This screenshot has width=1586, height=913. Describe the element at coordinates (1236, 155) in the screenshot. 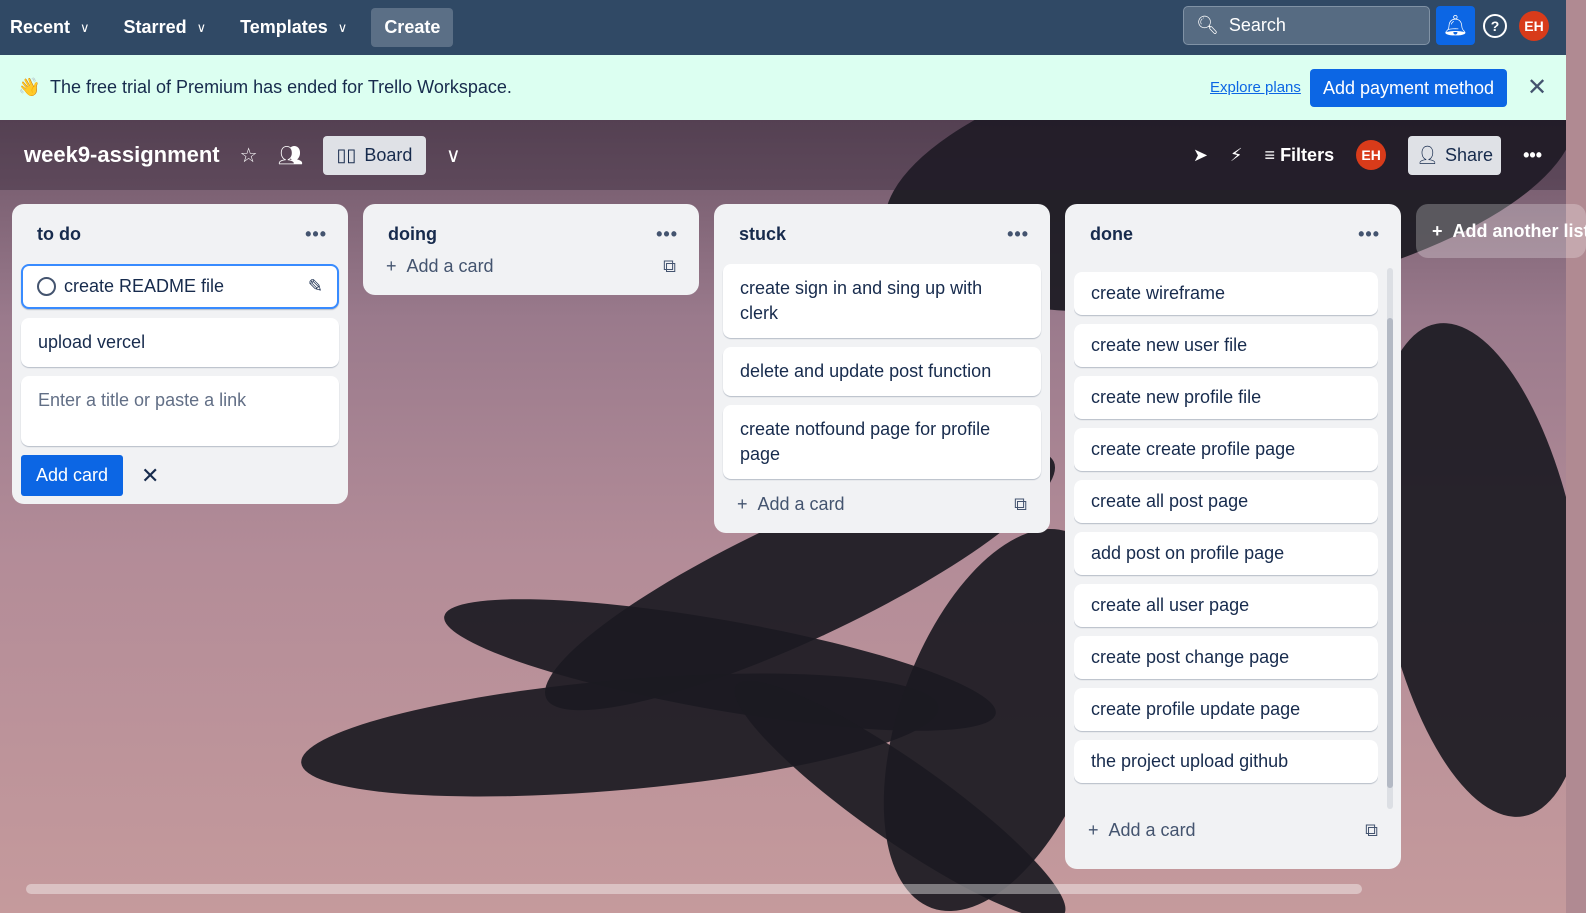

I see `automation-icon: ⚡︎` at that location.